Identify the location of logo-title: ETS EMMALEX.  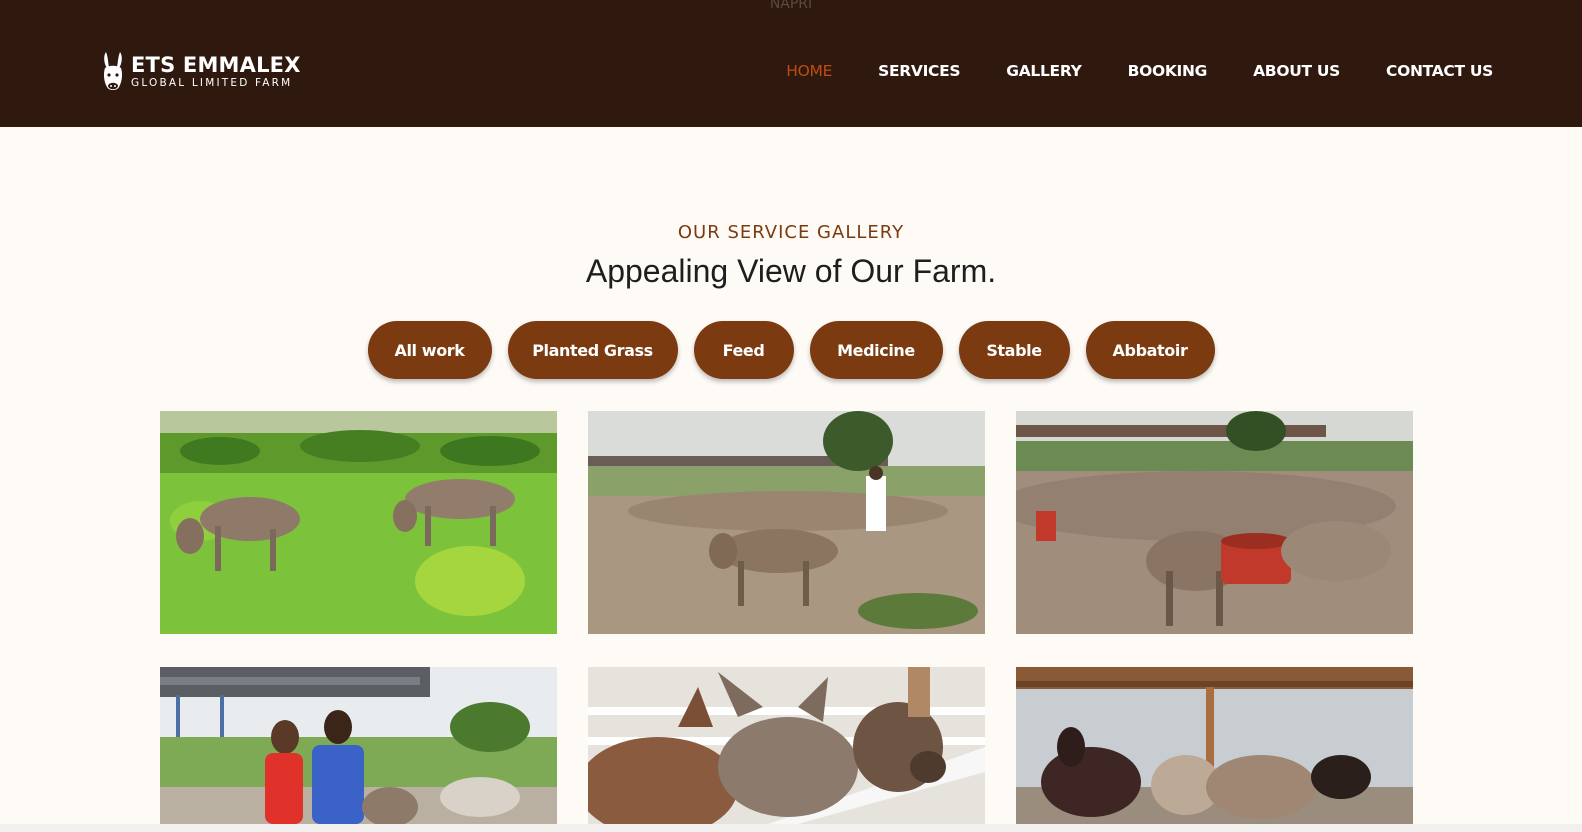
(216, 65).